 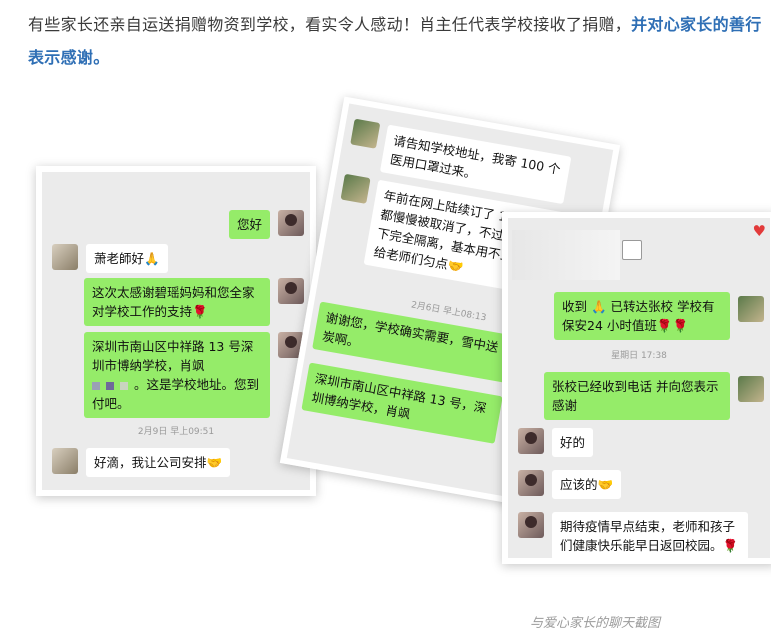 What do you see at coordinates (177, 302) in the screenshot?
I see `chat-bubble: 这次太感谢碧瑶妈妈和您全家对学校工作的支持🌹` at bounding box center [177, 302].